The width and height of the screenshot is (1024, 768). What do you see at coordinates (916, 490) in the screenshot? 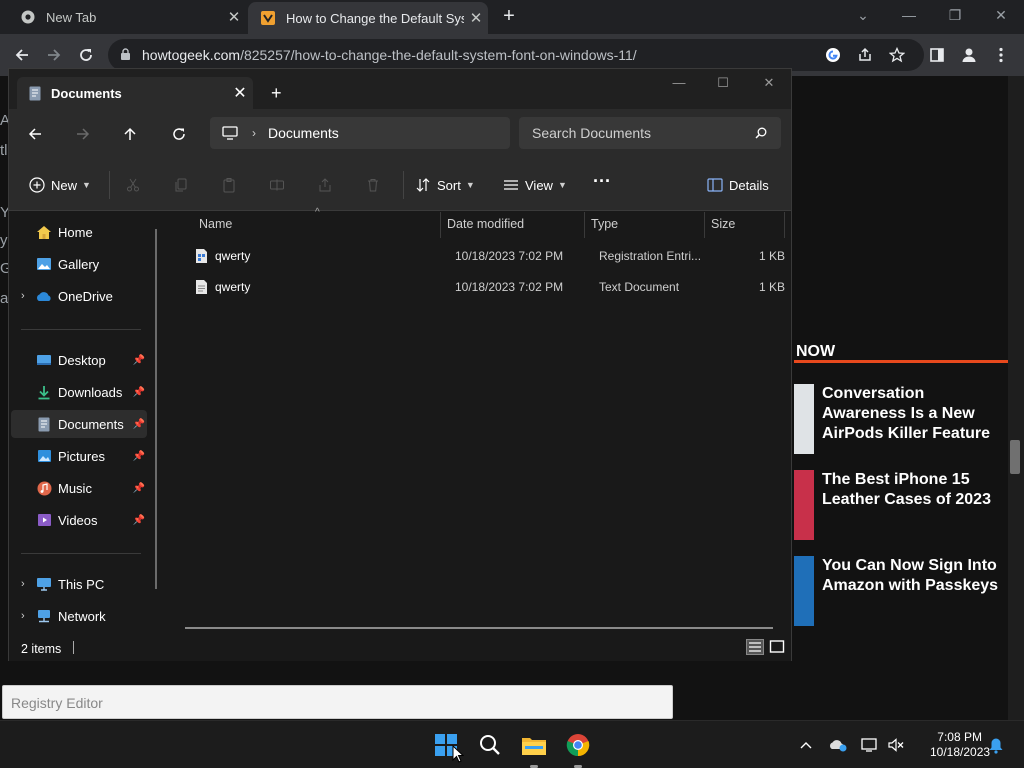
I see `article-title: The Best iPhone 15 Leather Cases of 2023` at bounding box center [916, 490].